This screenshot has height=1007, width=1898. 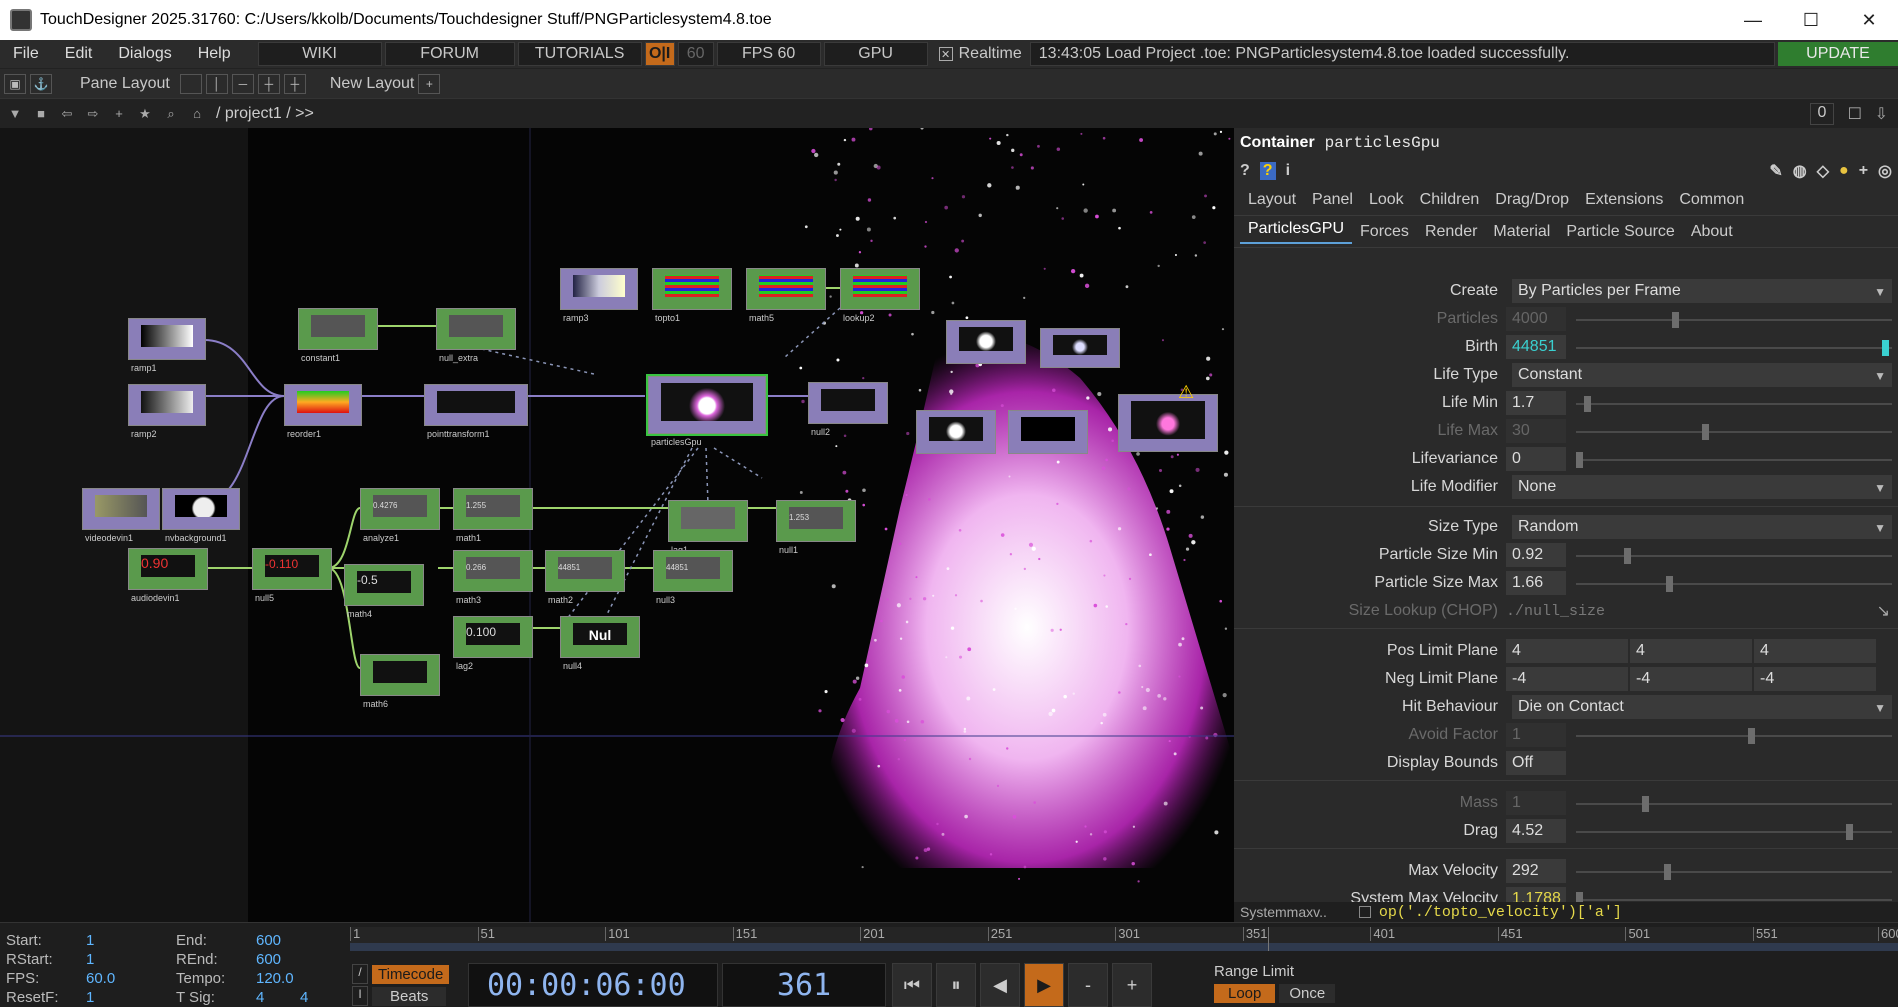 What do you see at coordinates (880, 295) in the screenshot?
I see `node-lookup2: lookup2` at bounding box center [880, 295].